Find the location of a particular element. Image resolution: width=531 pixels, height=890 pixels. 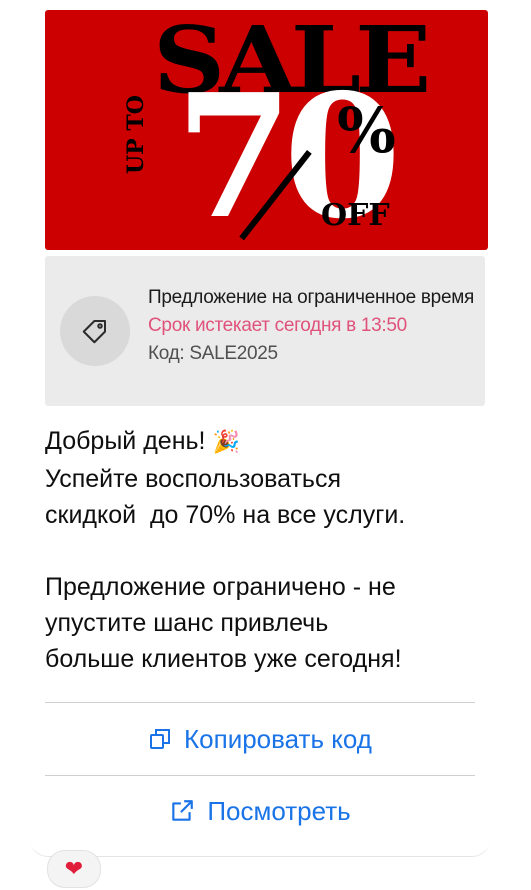

promo-expiry: Срок истекает сегодня в 13:50 is located at coordinates (277, 325).